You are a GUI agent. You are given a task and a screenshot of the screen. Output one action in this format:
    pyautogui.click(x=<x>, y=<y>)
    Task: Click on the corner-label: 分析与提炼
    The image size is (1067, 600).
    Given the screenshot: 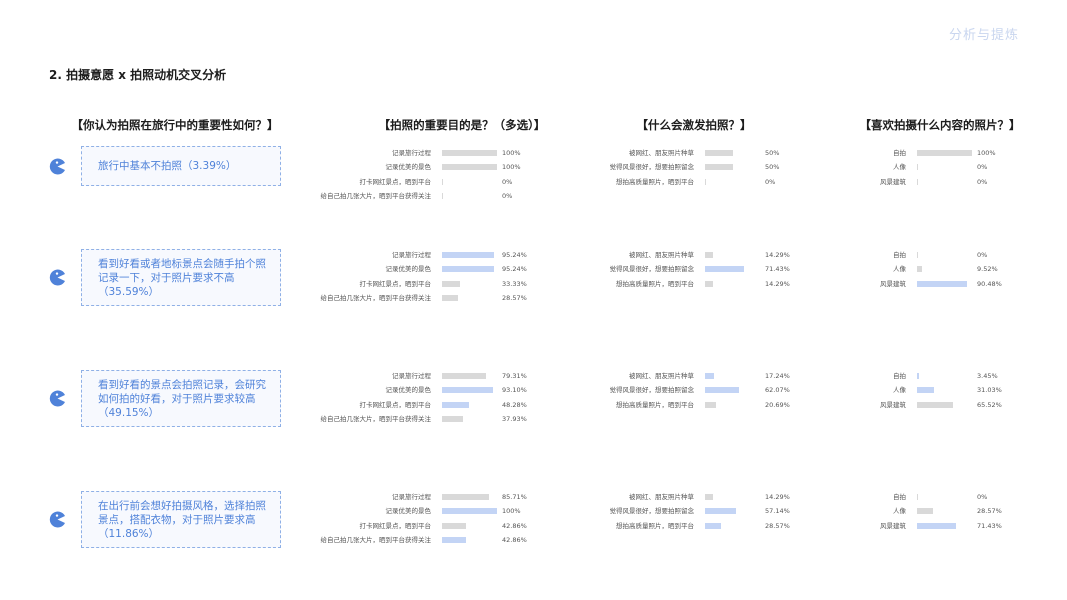 What is the action you would take?
    pyautogui.click(x=983, y=35)
    